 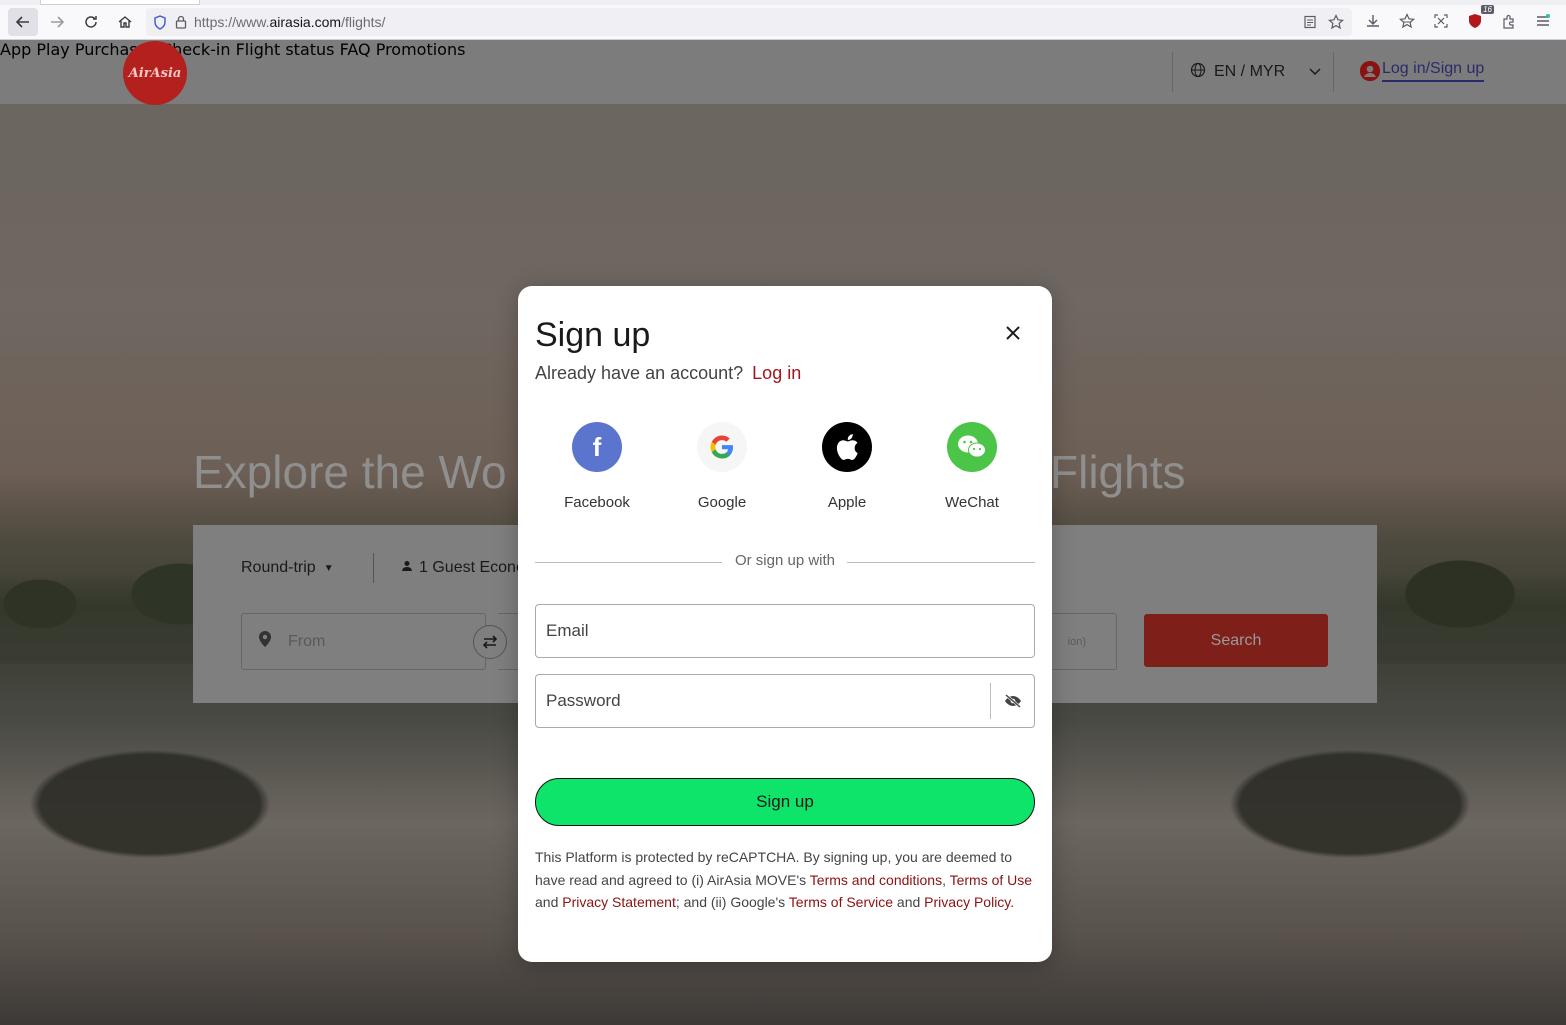 I want to click on nav-faq: FAQ, so click(x=355, y=49).